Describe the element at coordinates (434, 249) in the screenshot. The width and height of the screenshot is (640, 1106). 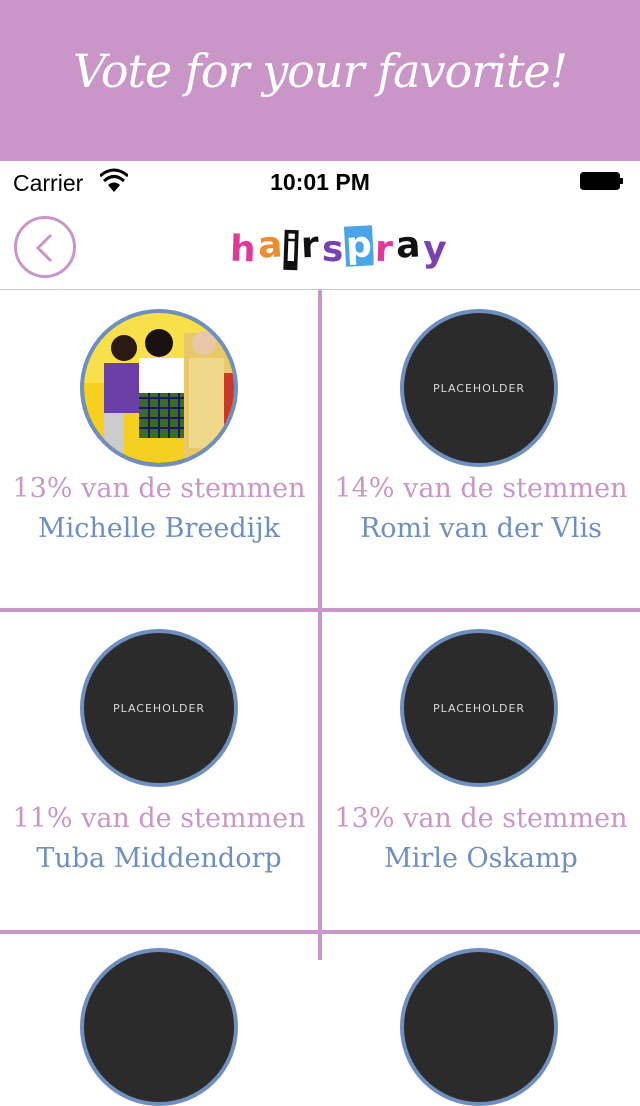
I see `logo-letter: y` at that location.